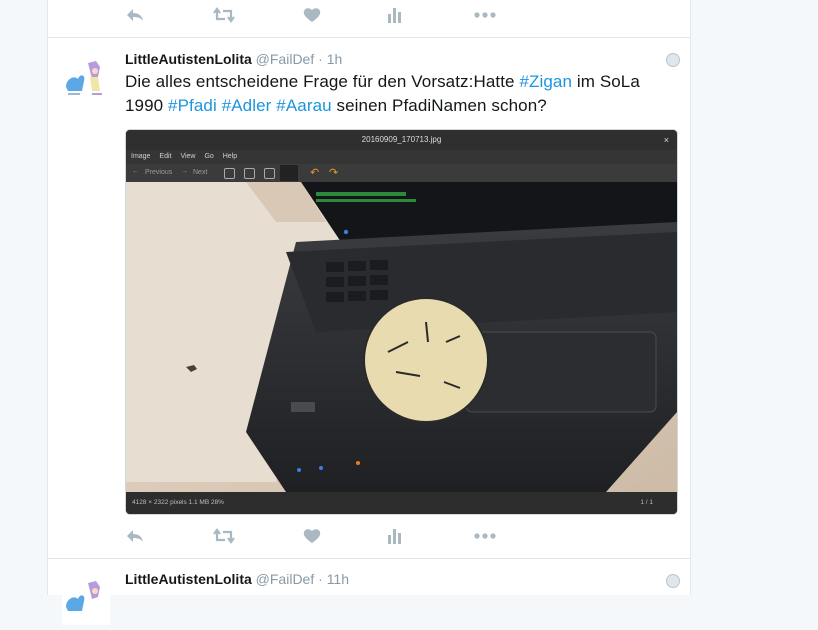  I want to click on viewer-title-bar: 20160909_170713.jpg ×, so click(401, 140).